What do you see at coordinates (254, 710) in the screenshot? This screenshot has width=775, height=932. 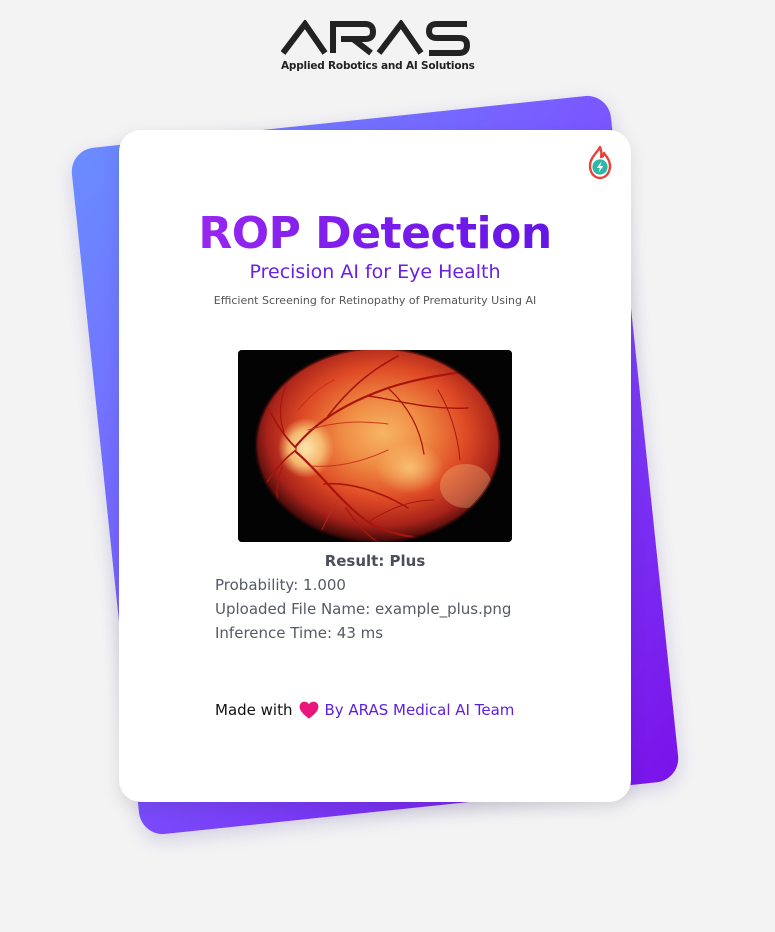 I see `made-with-text: Made with` at bounding box center [254, 710].